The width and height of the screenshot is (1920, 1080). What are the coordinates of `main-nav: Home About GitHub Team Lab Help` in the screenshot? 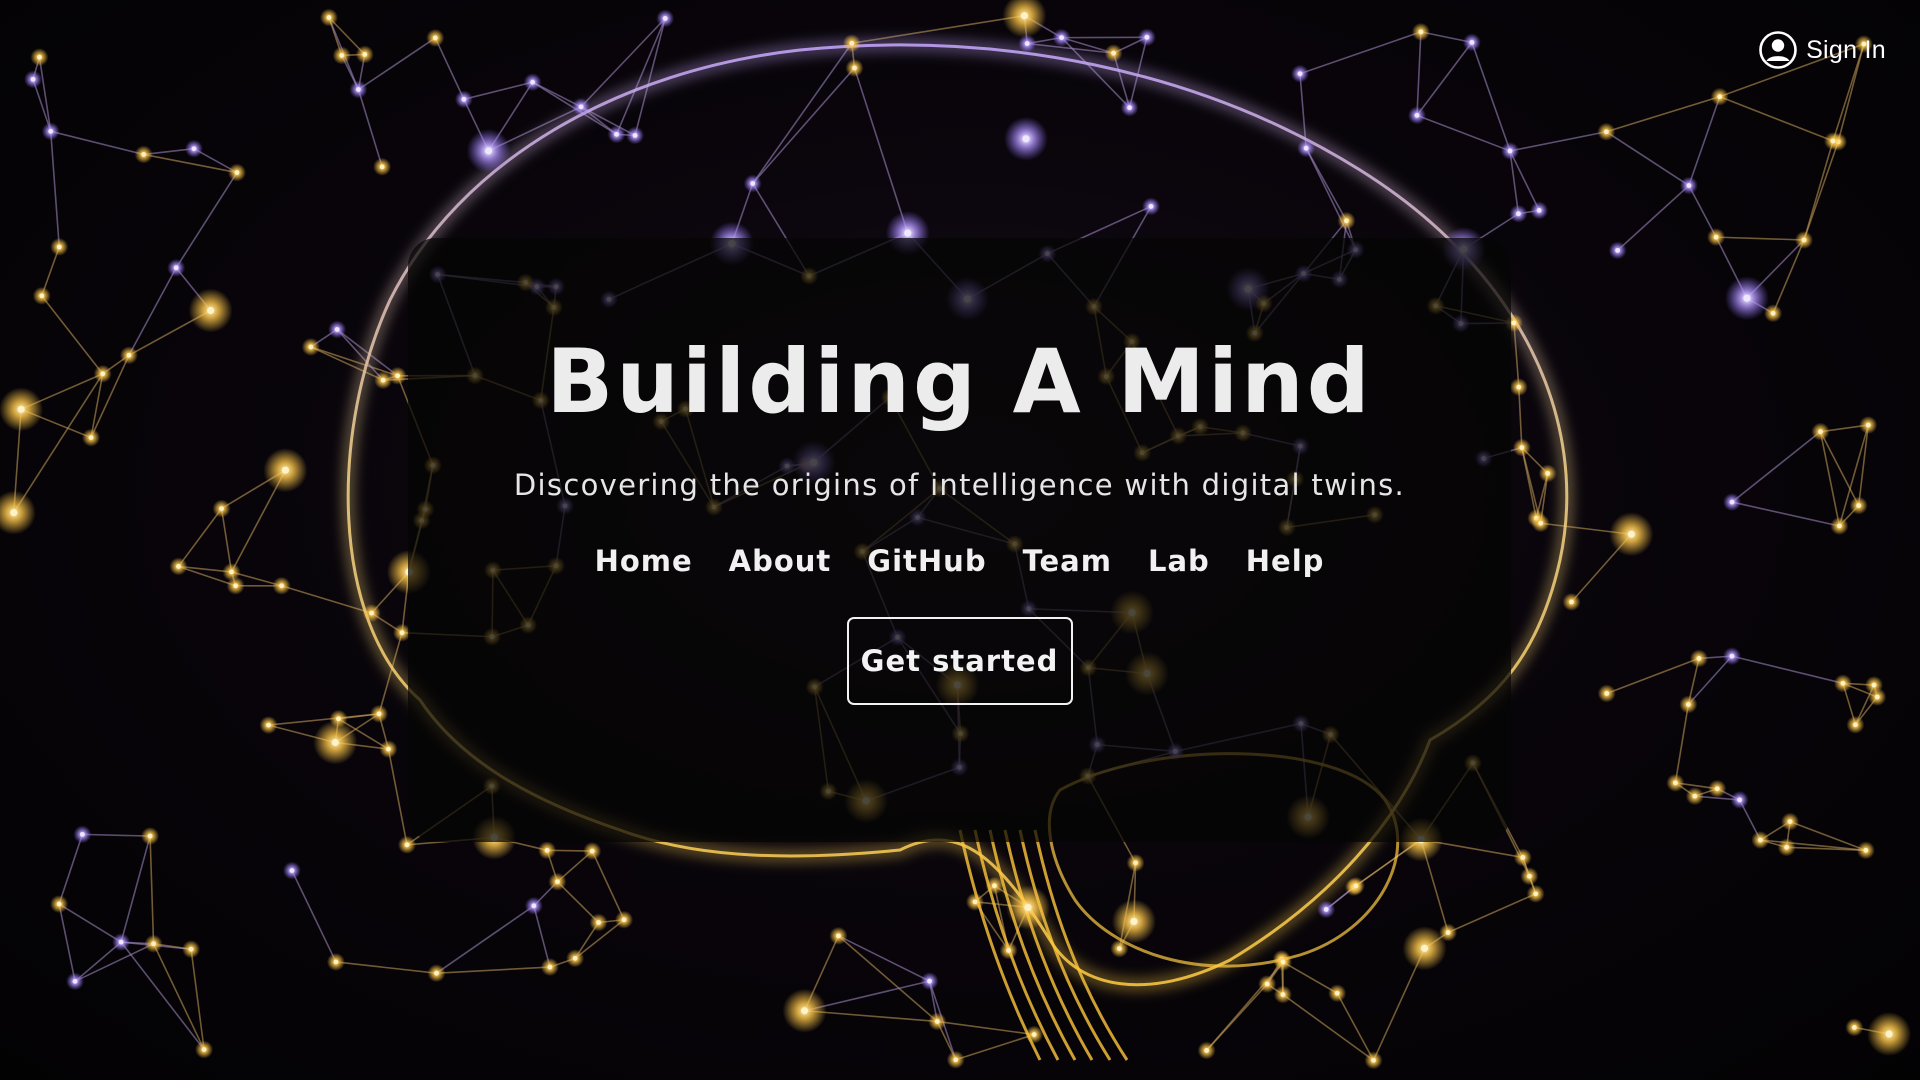 It's located at (960, 561).